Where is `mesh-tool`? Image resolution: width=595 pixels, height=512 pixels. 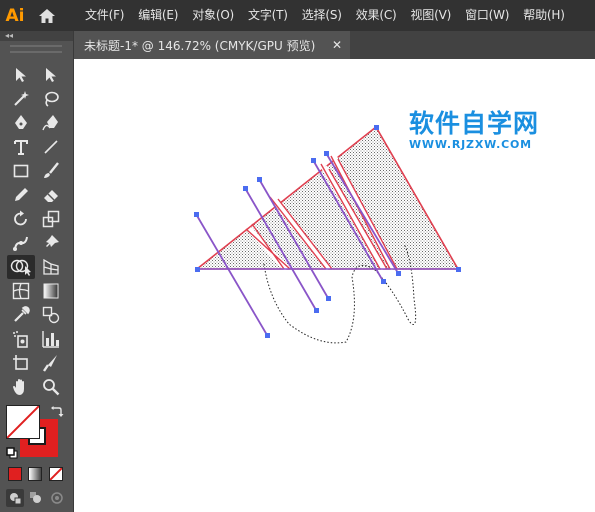 mesh-tool is located at coordinates (21, 291).